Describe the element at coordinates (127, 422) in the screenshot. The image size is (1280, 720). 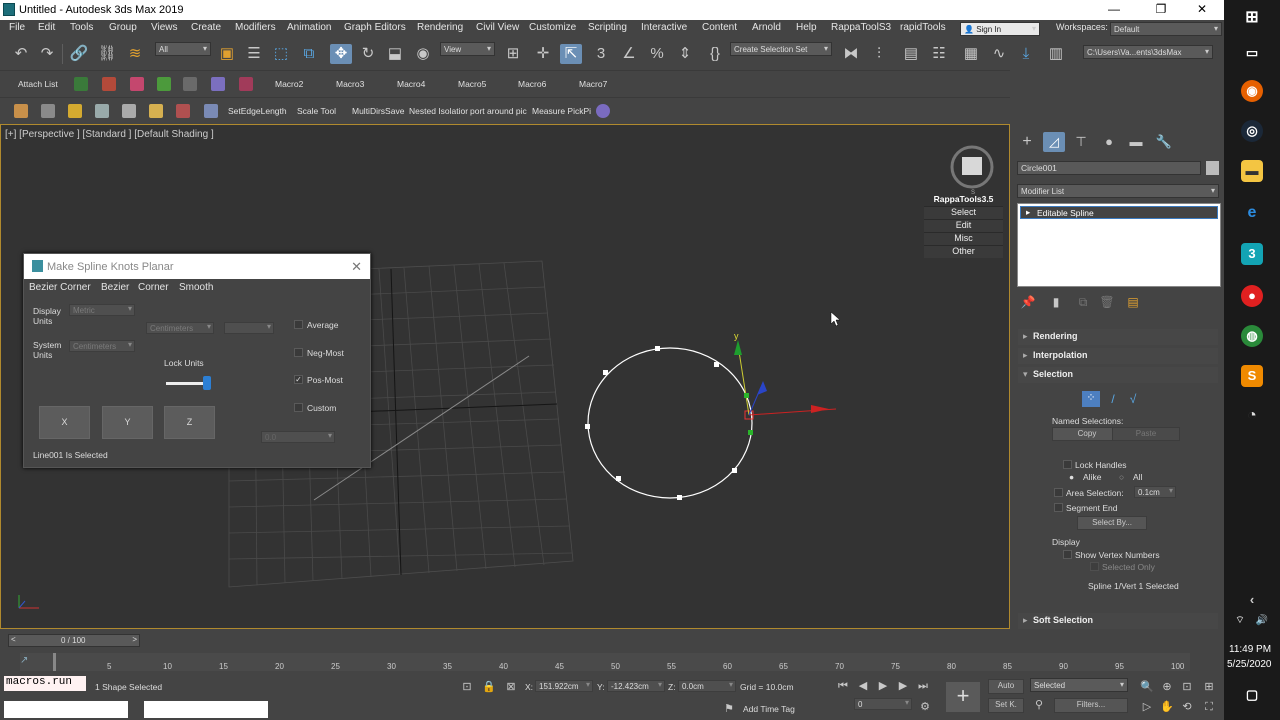
I see `y-button: Y` at that location.